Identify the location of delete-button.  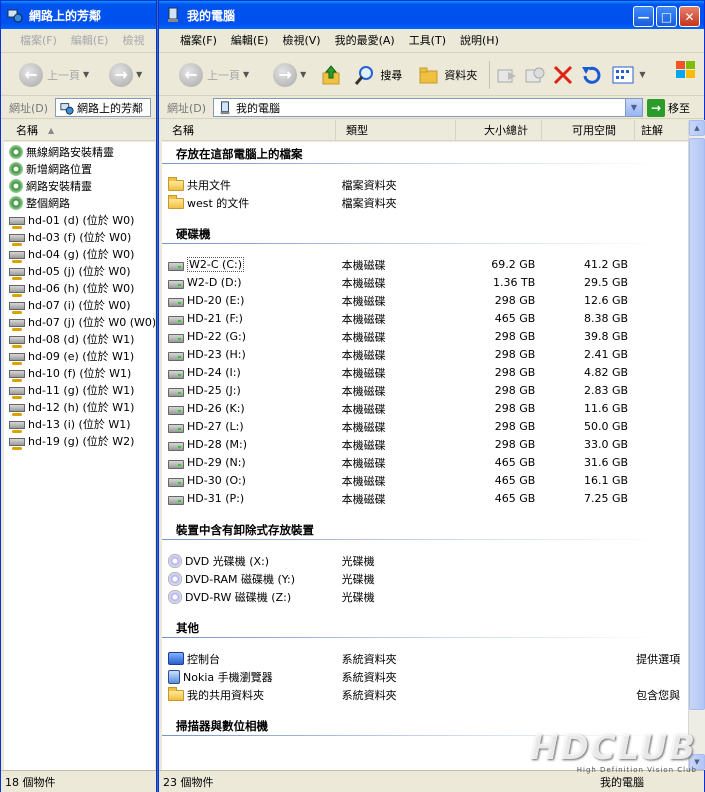
(563, 75).